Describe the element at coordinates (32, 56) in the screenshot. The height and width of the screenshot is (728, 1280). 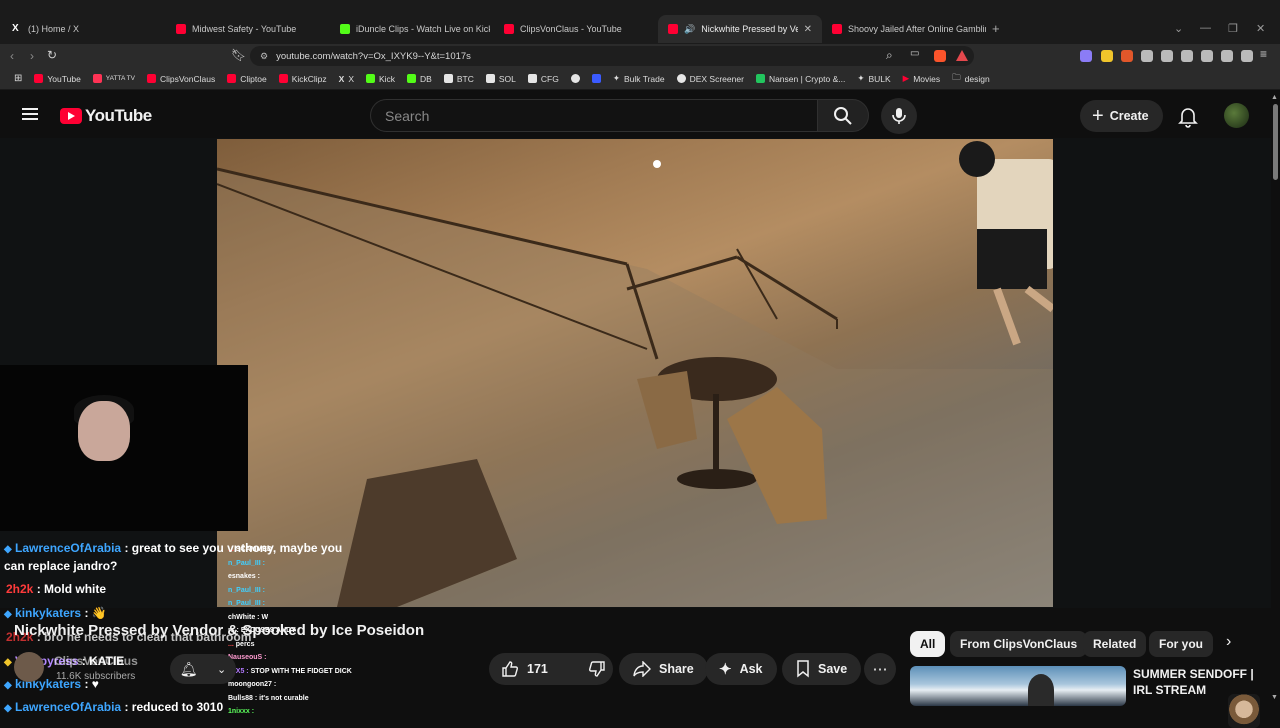
I see `forward-icon: ›` at that location.